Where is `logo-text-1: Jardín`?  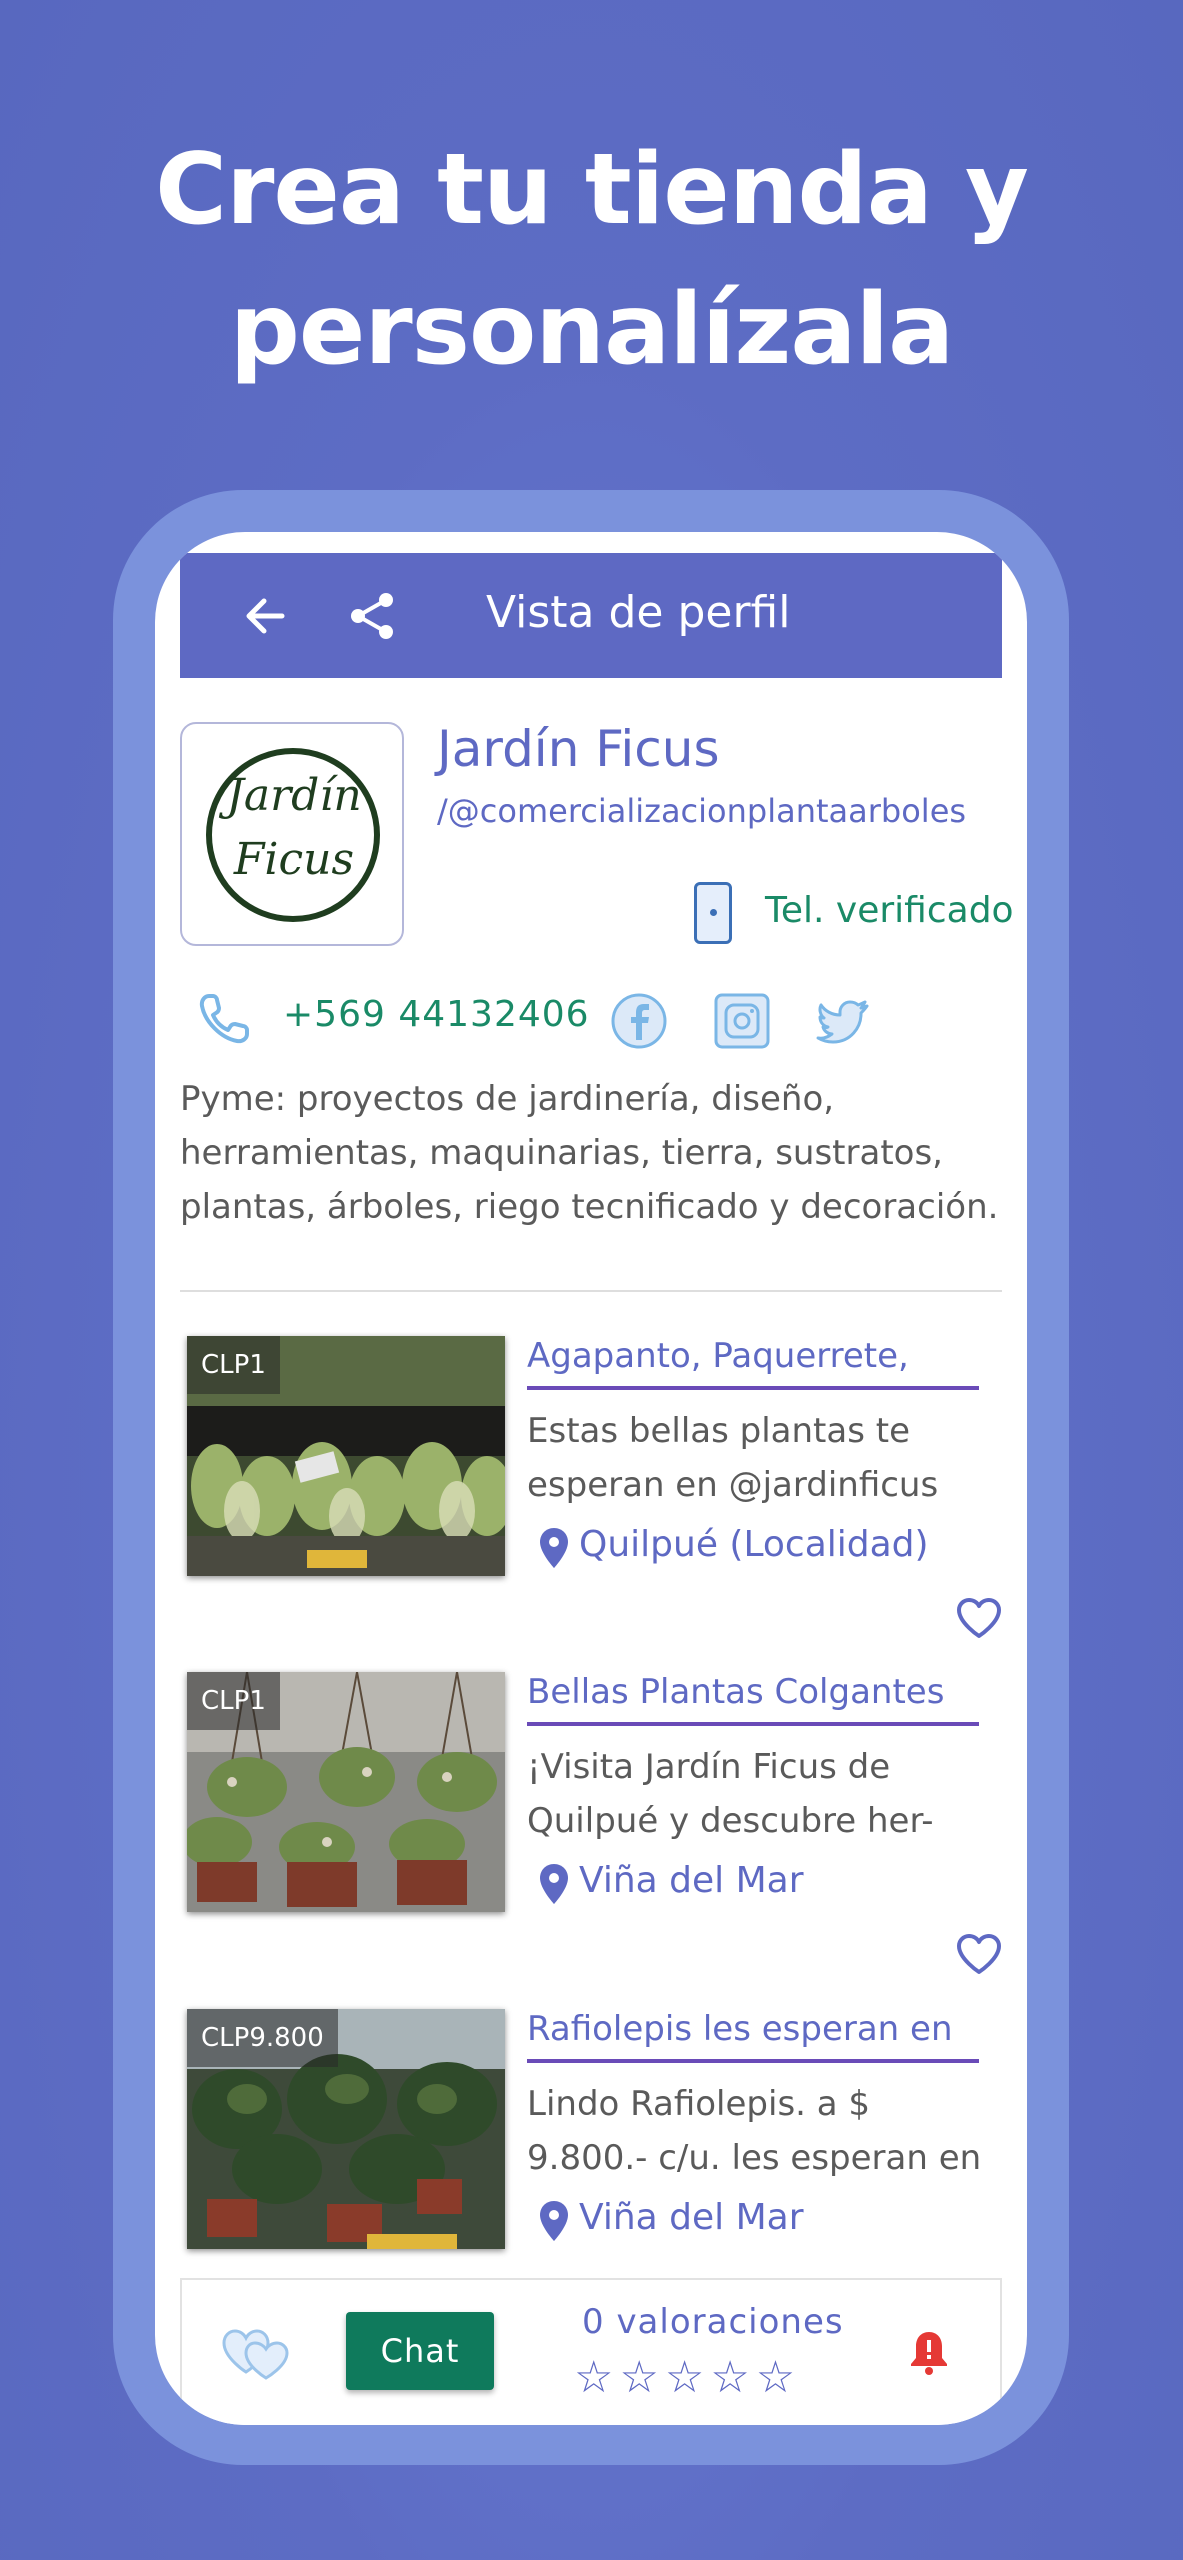 logo-text-1: Jardín is located at coordinates (294, 795).